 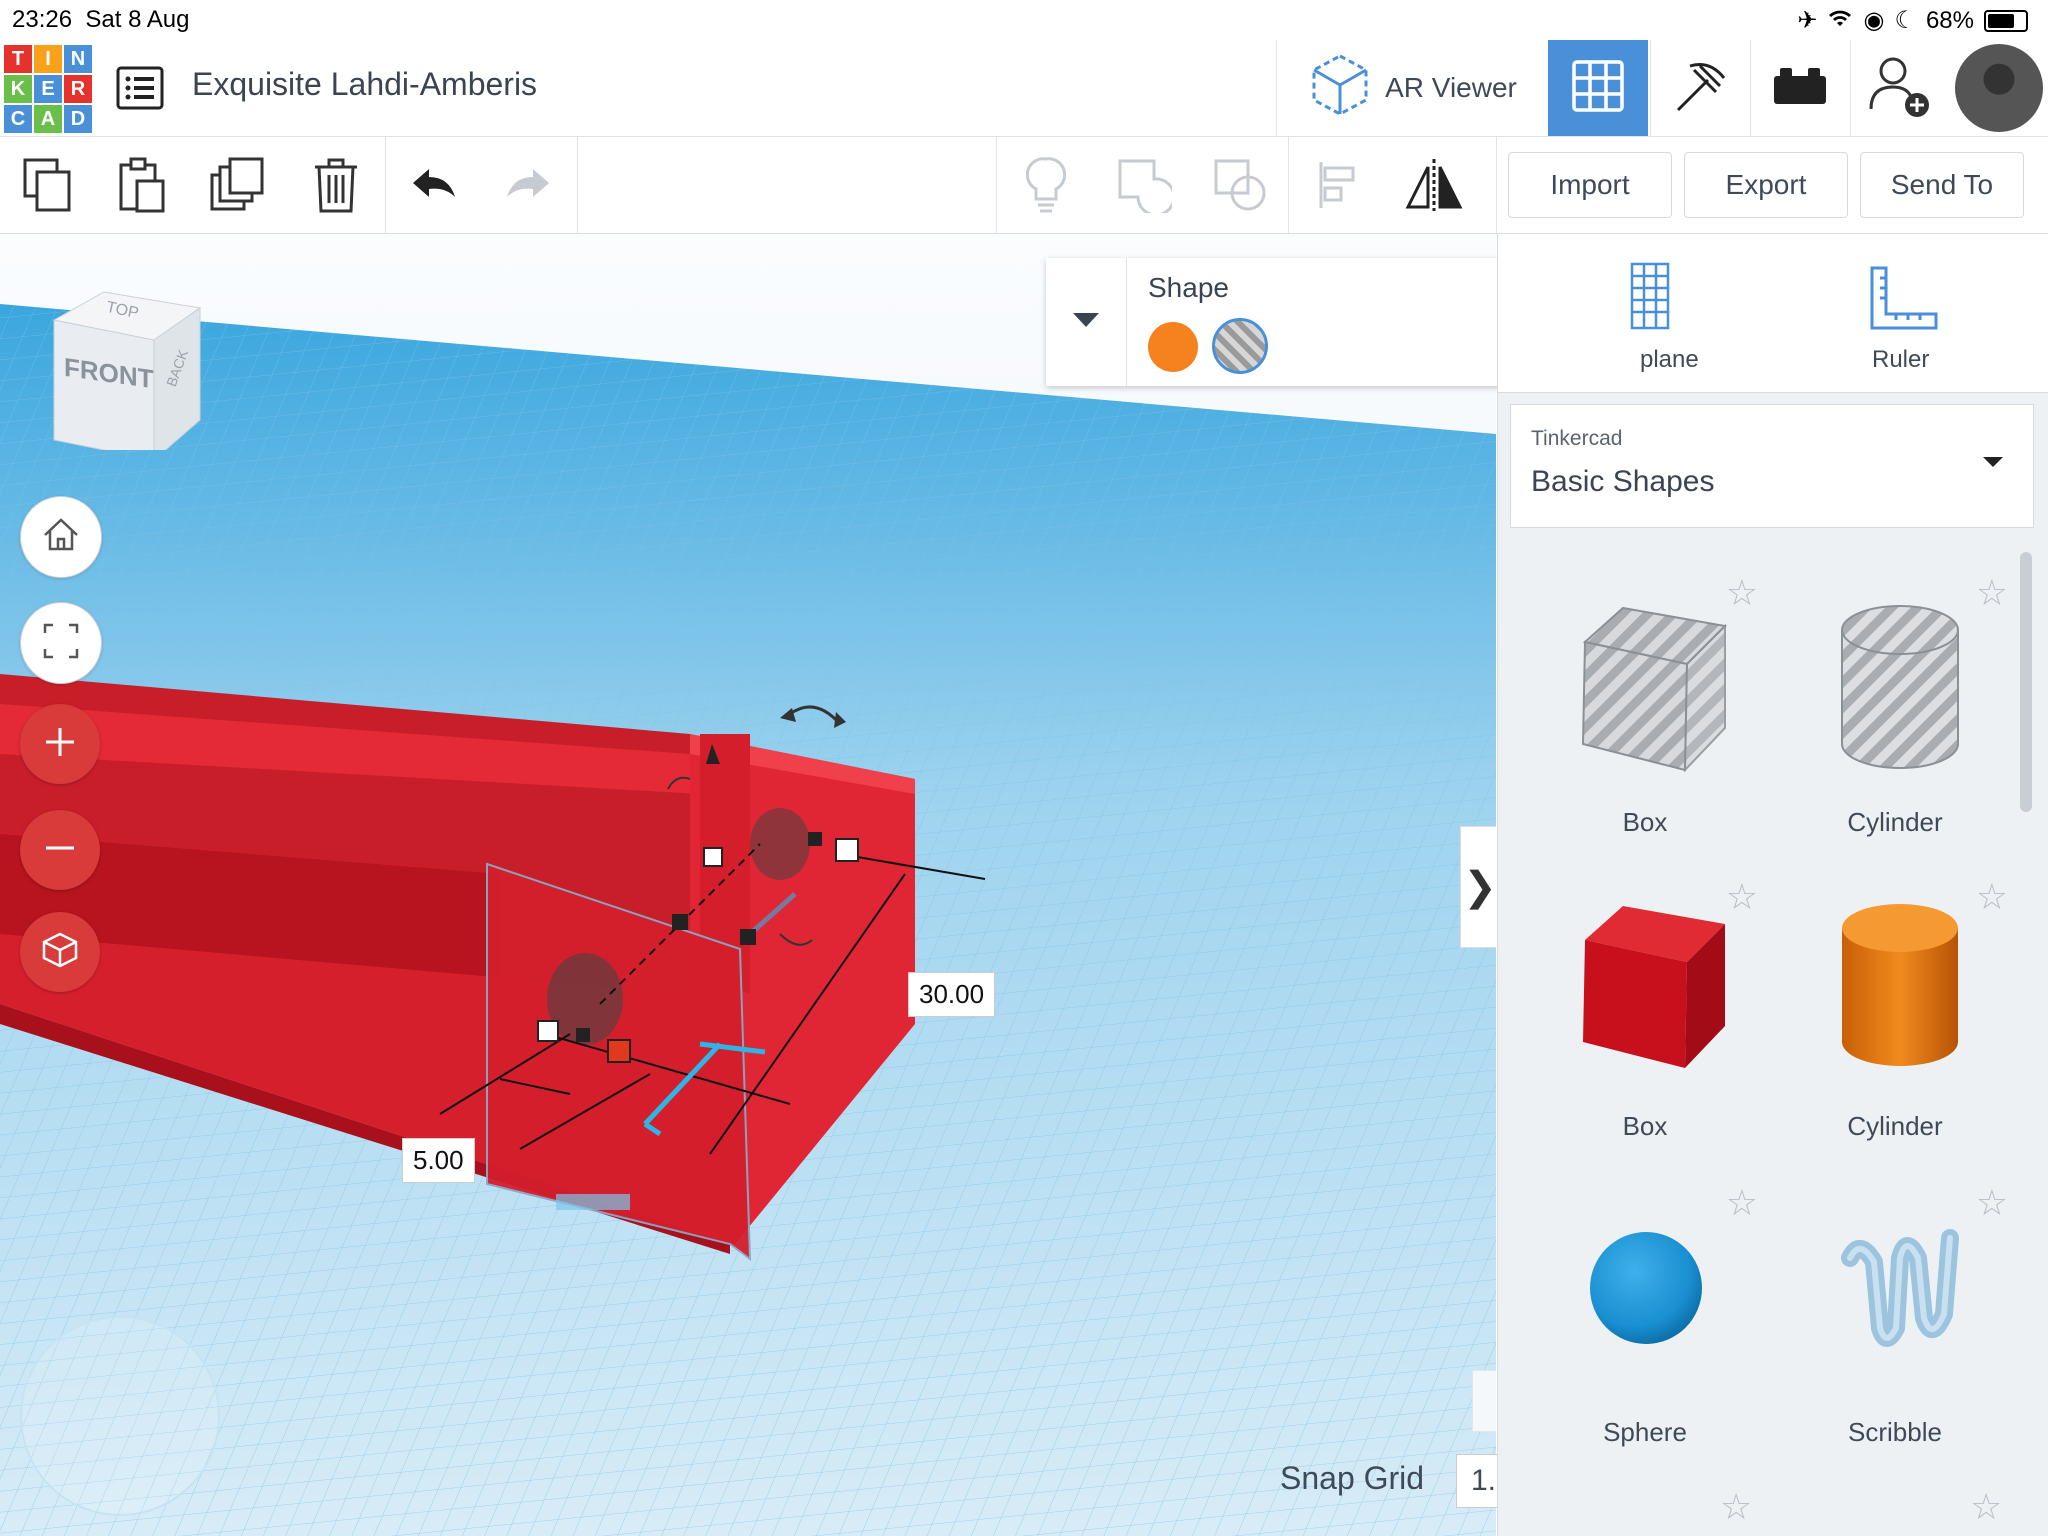 I want to click on home-view-button, so click(x=61, y=537).